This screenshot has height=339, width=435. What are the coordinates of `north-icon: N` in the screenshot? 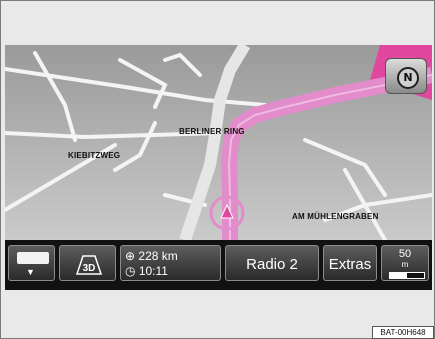 It's located at (408, 78).